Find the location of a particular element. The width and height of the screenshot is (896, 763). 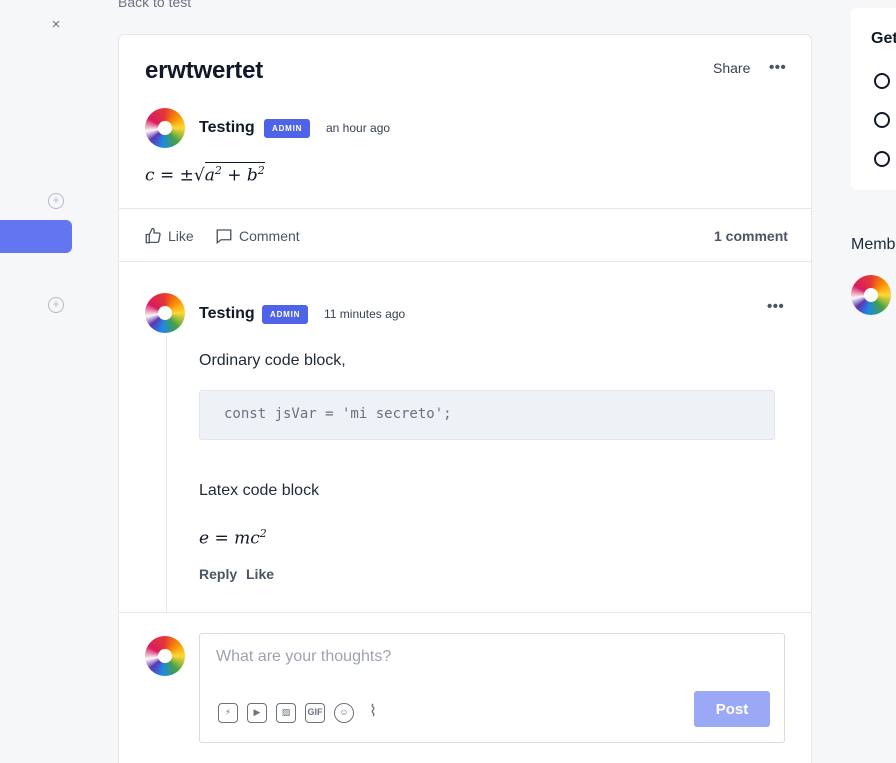

members-title: Memb is located at coordinates (873, 244).